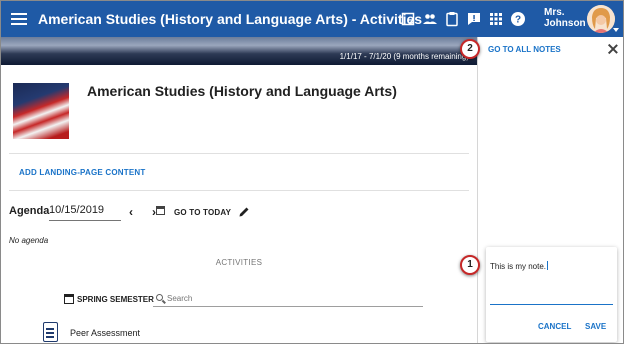 The height and width of the screenshot is (344, 624). I want to click on agenda-date-value: 10/15/2019, so click(77, 210).